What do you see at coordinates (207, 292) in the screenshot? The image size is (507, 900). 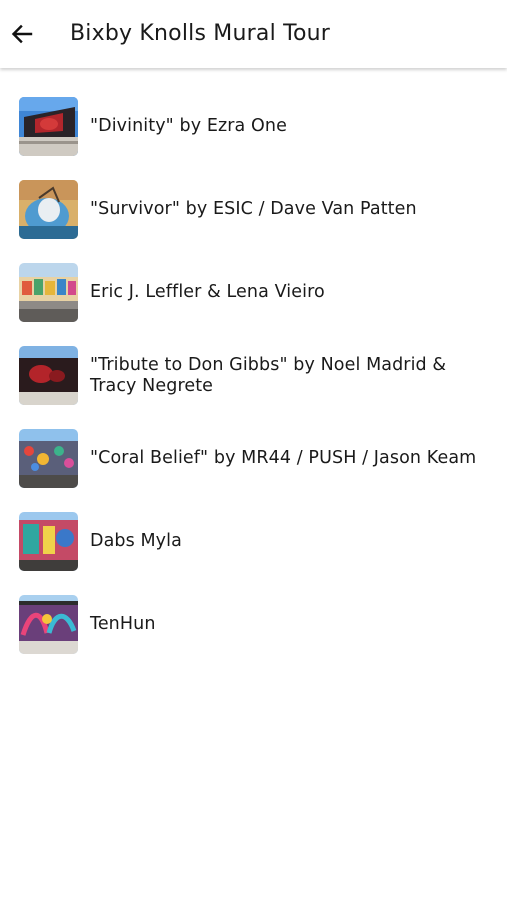 I see `mural-title: Eric J. Leffler & Lena Vieiro` at bounding box center [207, 292].